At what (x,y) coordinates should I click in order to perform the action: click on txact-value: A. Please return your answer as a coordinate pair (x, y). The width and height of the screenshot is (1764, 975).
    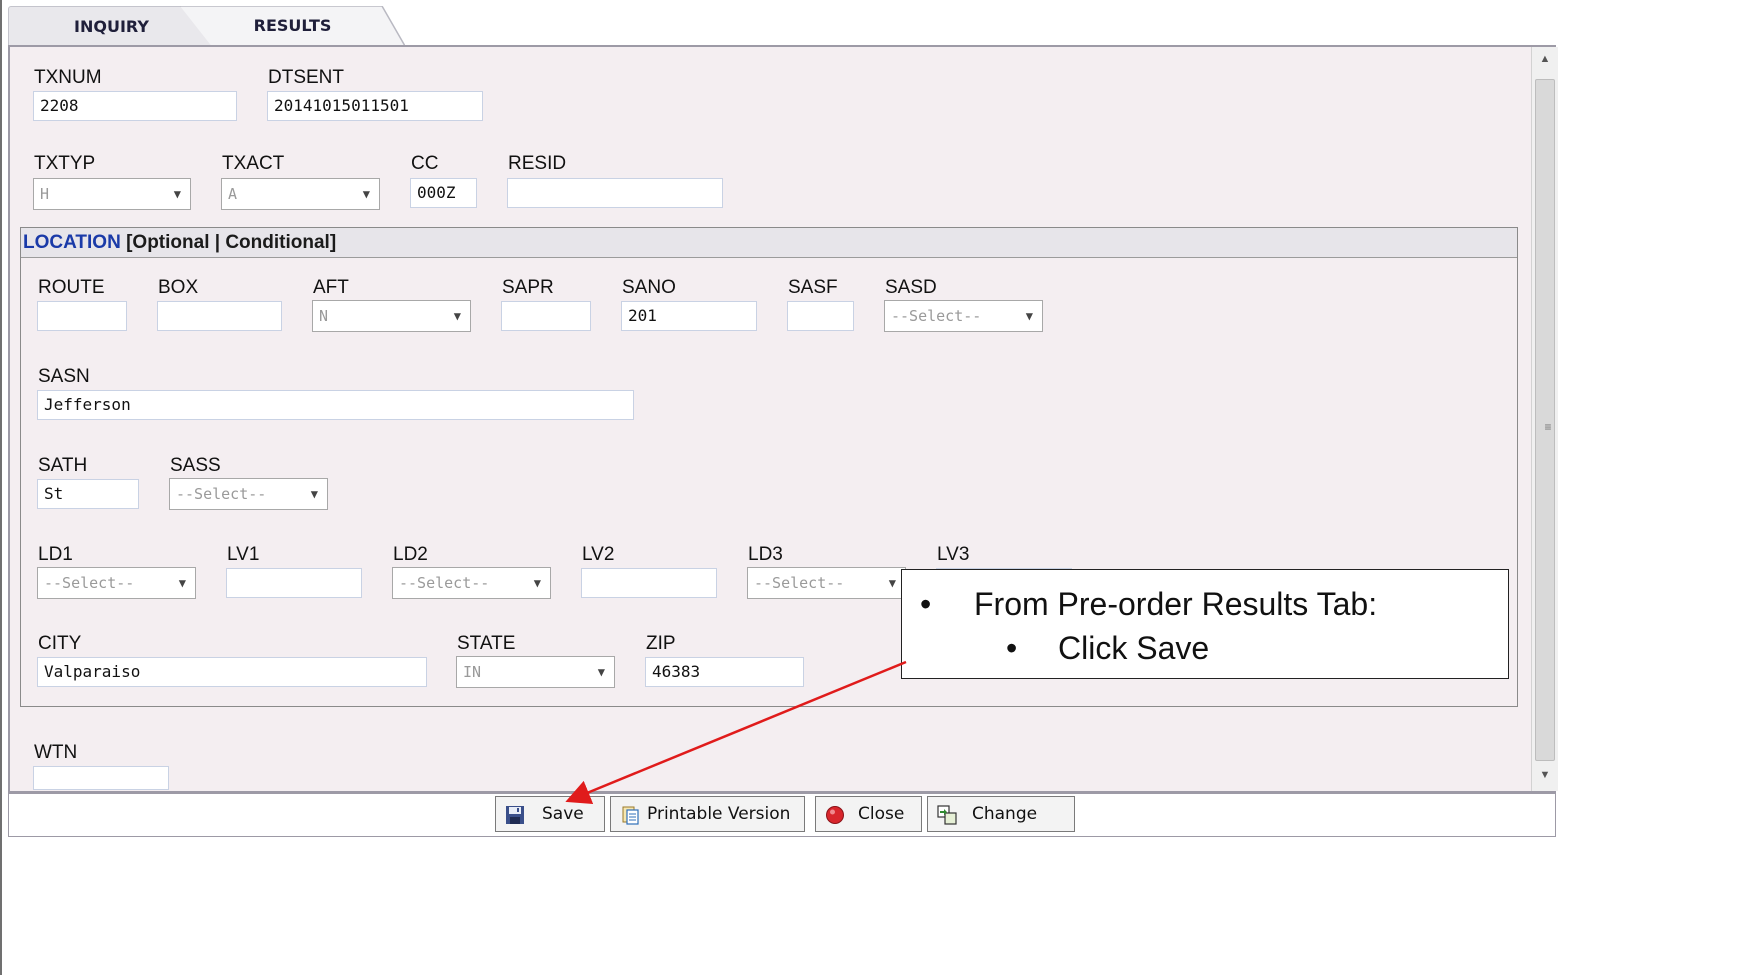
    Looking at the image, I should click on (233, 194).